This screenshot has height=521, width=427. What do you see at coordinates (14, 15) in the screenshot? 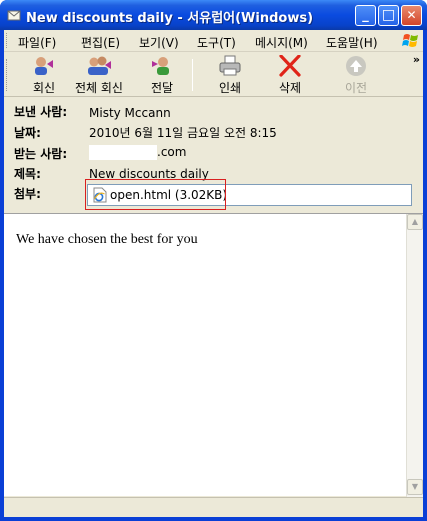
I see `envelope-icon` at bounding box center [14, 15].